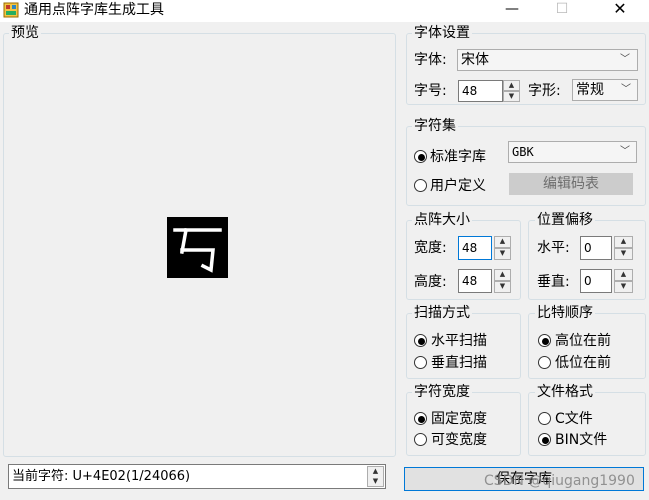 The width and height of the screenshot is (649, 500). Describe the element at coordinates (623, 242) in the screenshot. I see `h-offset-up-icon: ▲` at that location.